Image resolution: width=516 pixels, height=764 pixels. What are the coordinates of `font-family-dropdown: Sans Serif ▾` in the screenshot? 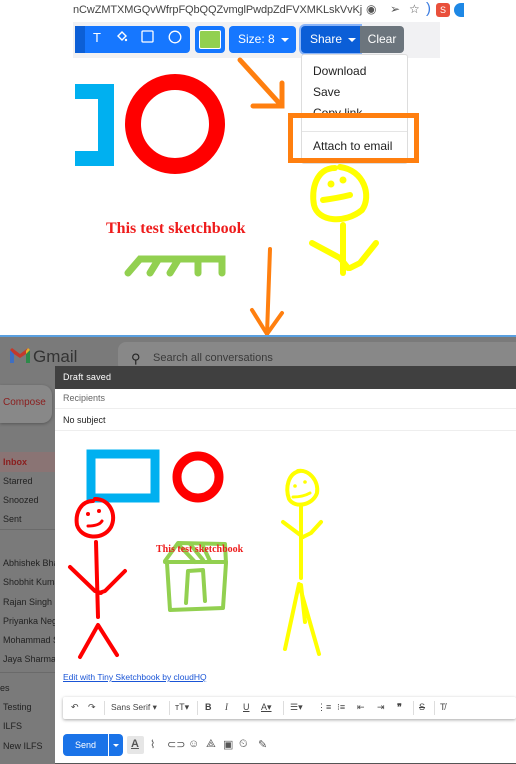 It's located at (134, 707).